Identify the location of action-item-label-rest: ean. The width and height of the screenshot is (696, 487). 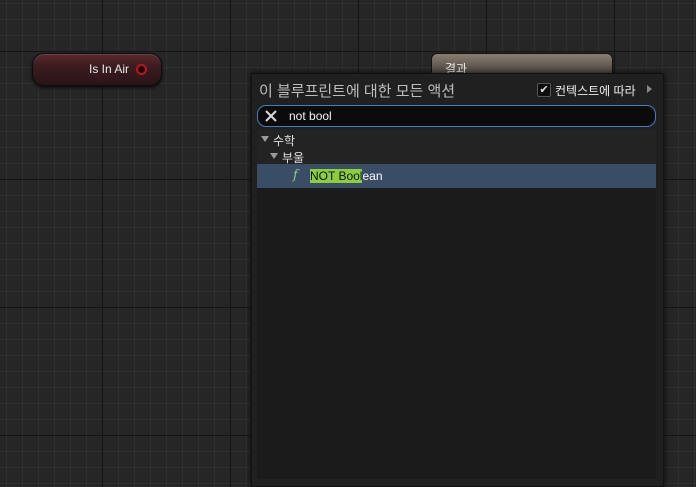
(372, 176).